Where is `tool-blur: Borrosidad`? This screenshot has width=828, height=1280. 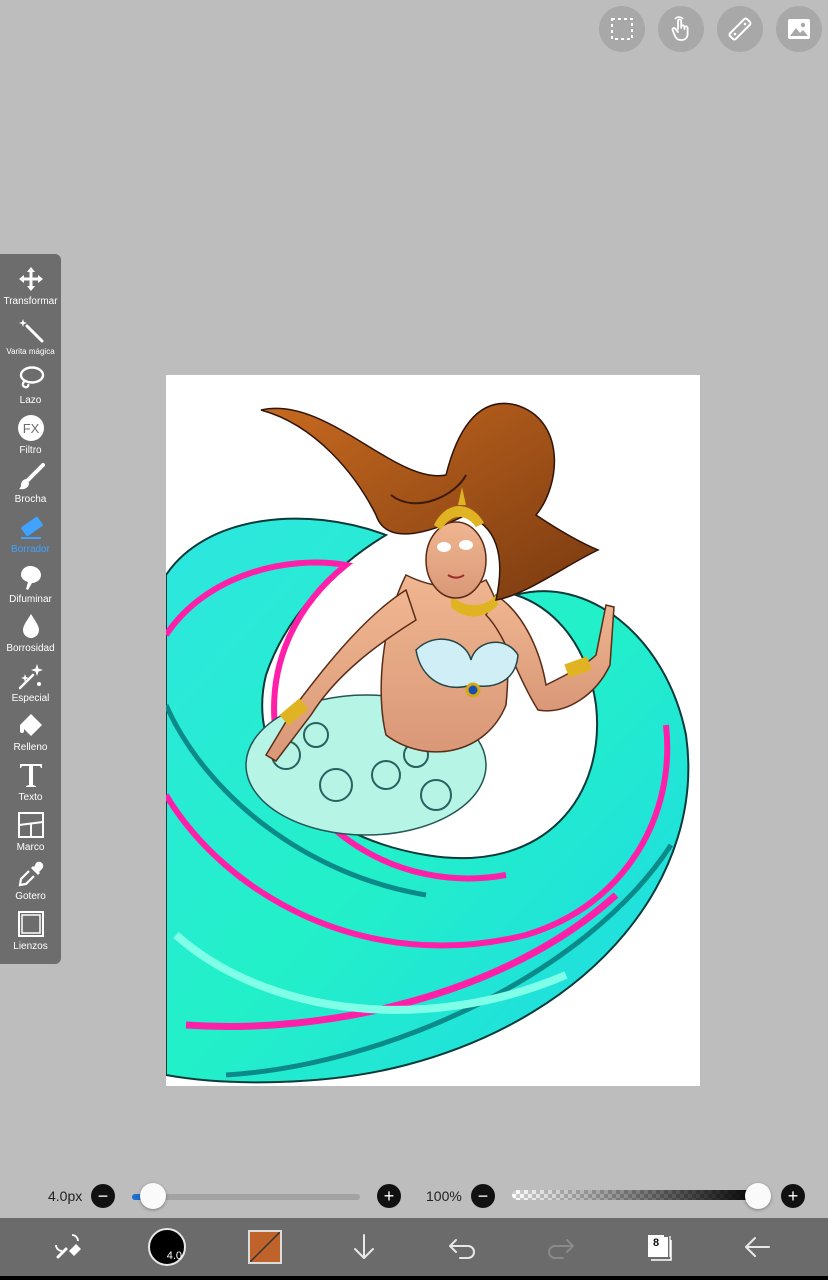 tool-blur: Borrosidad is located at coordinates (30, 636).